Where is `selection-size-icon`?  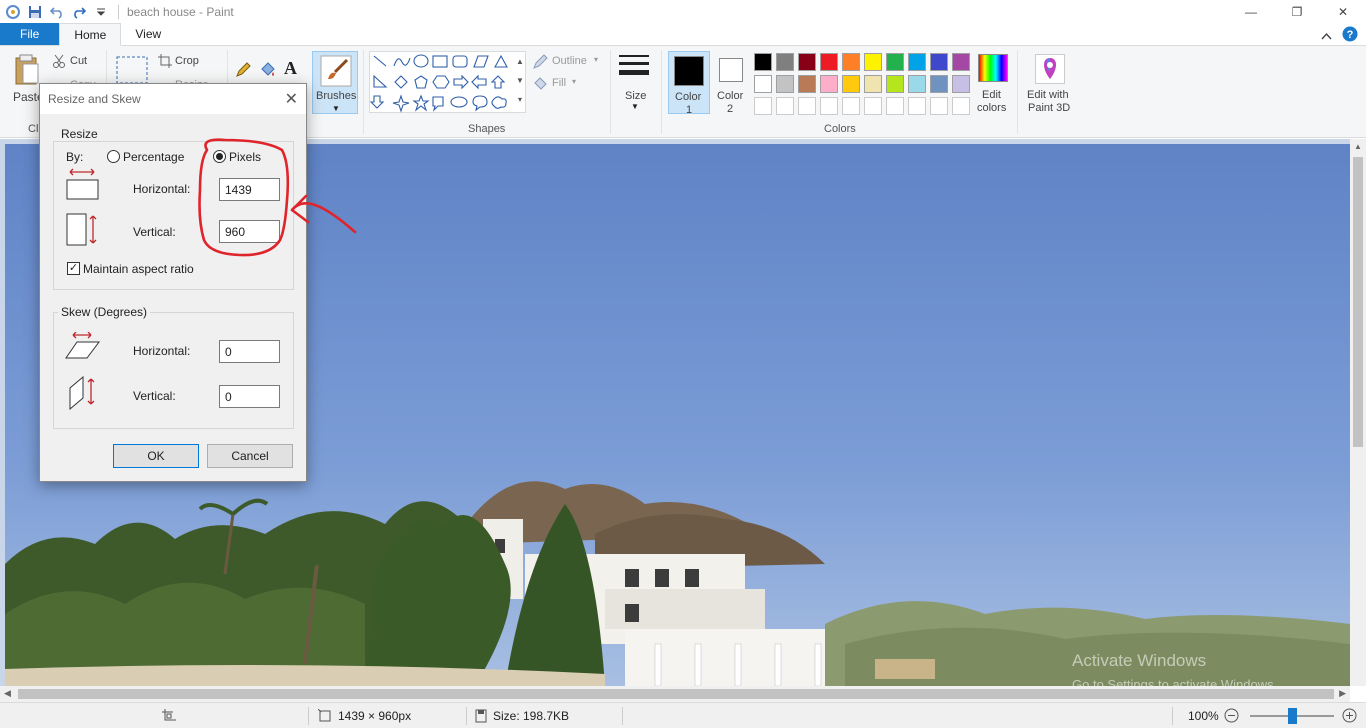 selection-size-icon is located at coordinates (324, 715).